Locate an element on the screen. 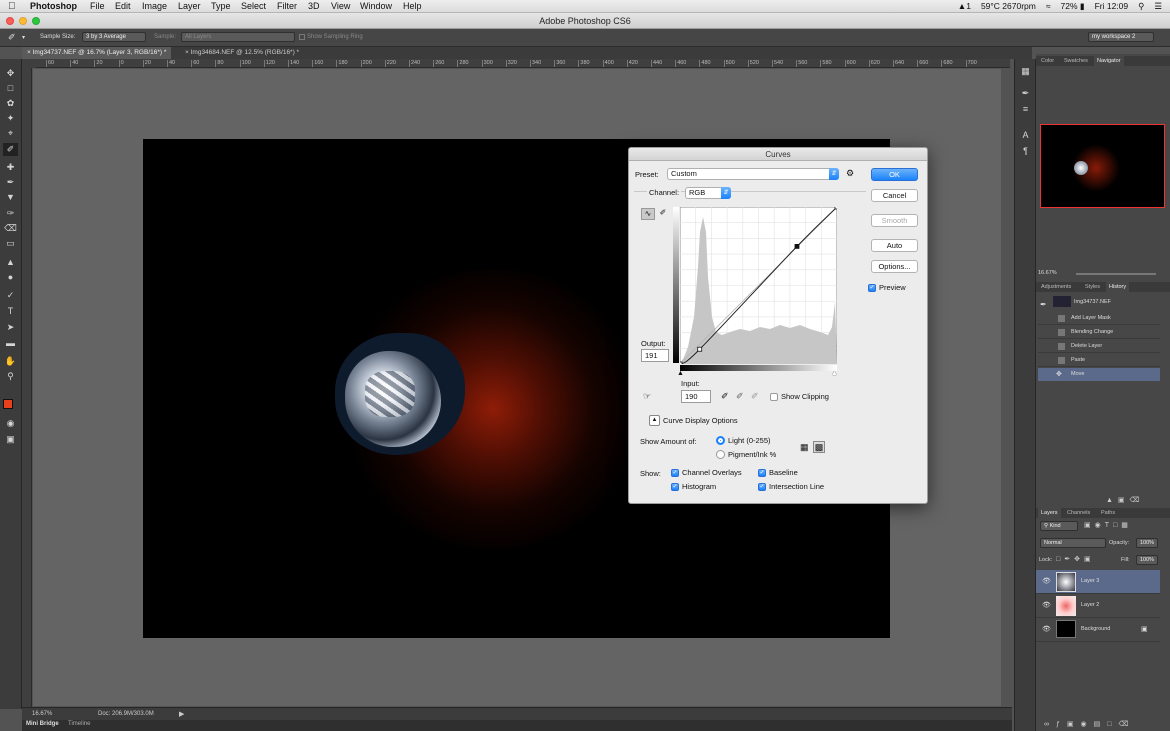 This screenshot has width=1170, height=731. curve-display-options-label: Curve Display Options is located at coordinates (700, 420).